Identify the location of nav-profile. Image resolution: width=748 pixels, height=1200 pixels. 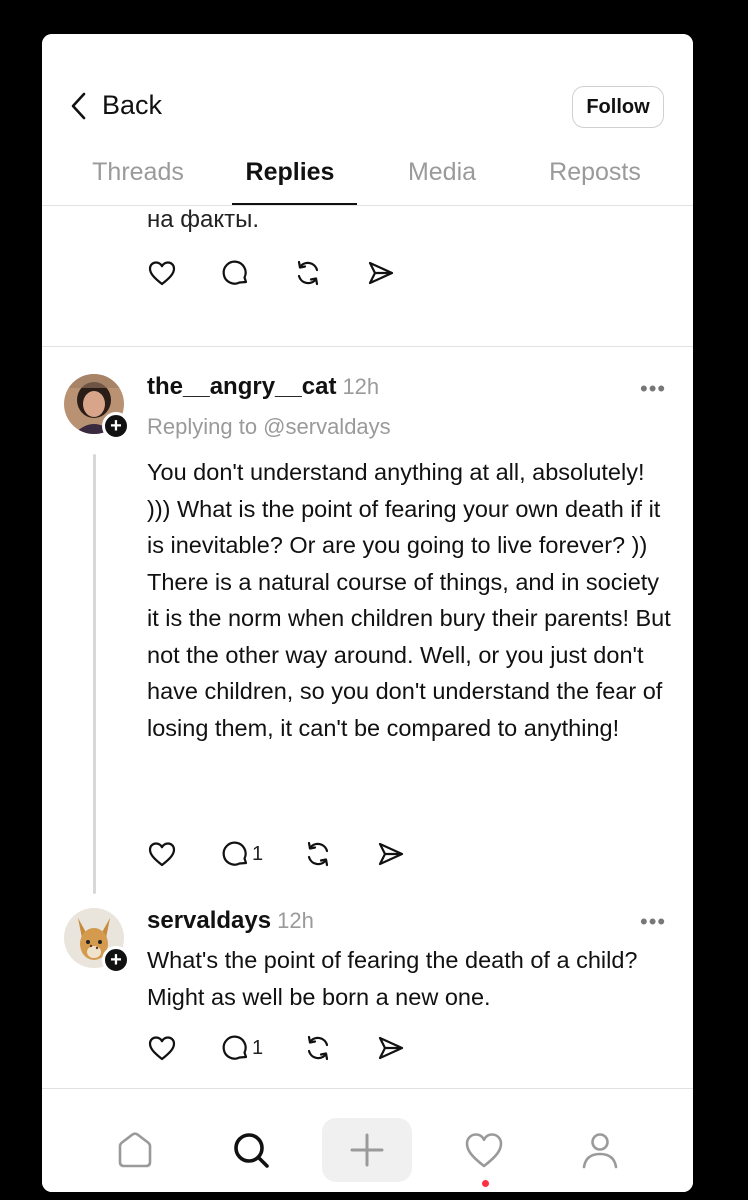
(600, 1150).